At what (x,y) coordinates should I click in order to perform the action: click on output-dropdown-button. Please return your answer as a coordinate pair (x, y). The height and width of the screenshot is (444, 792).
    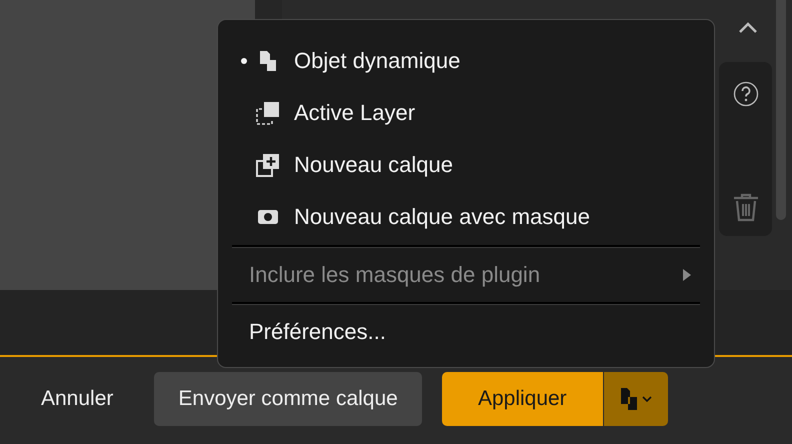
    Looking at the image, I should click on (636, 399).